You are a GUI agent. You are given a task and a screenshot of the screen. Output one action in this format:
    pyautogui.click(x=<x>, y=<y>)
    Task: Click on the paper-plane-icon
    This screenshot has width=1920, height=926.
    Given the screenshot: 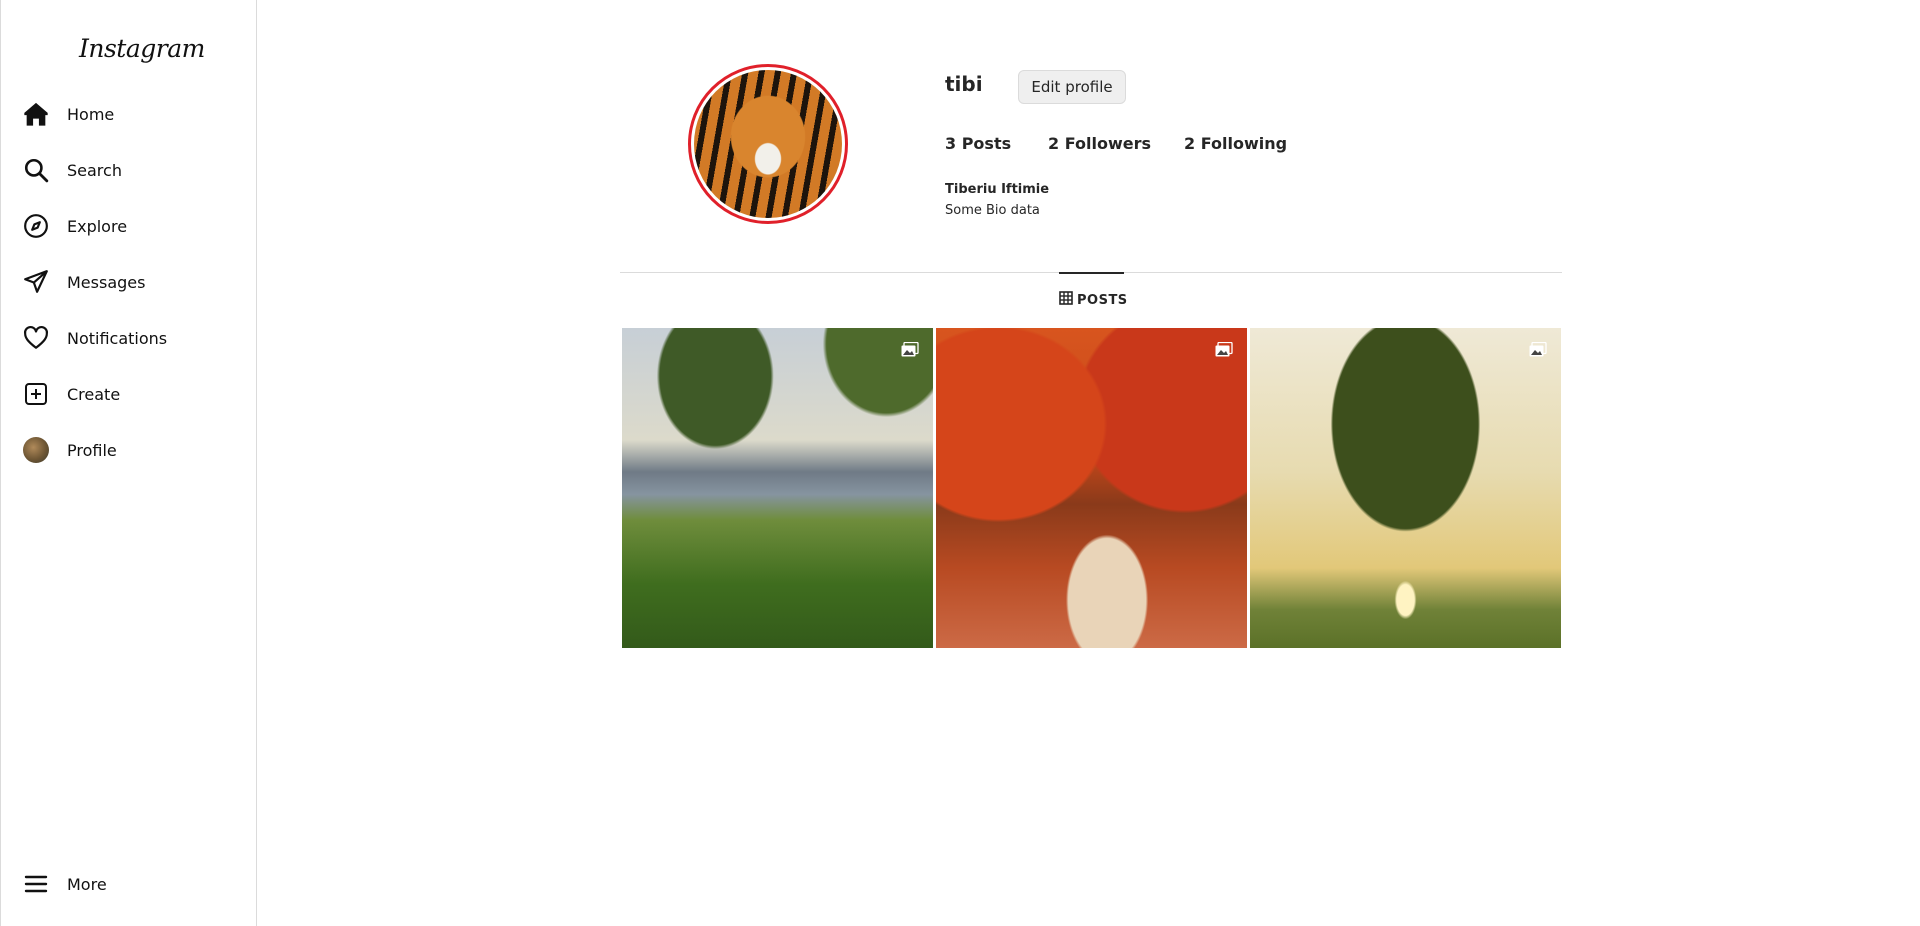 What is the action you would take?
    pyautogui.click(x=36, y=282)
    